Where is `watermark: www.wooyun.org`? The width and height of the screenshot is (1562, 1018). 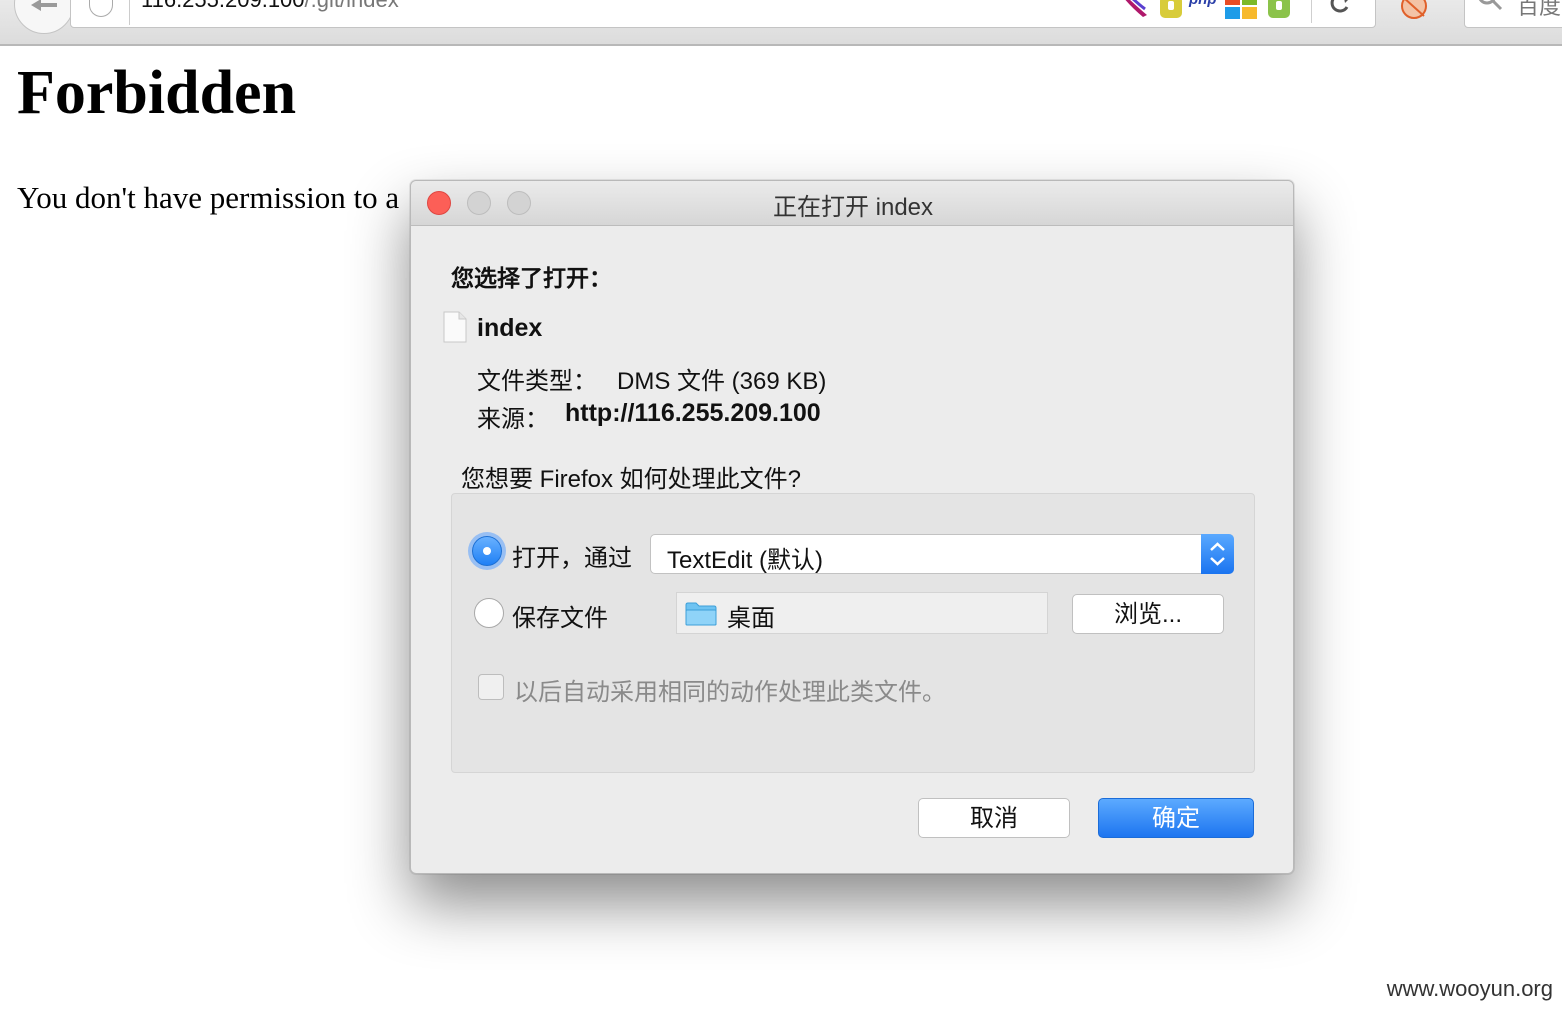
watermark: www.wooyun.org is located at coordinates (1469, 988).